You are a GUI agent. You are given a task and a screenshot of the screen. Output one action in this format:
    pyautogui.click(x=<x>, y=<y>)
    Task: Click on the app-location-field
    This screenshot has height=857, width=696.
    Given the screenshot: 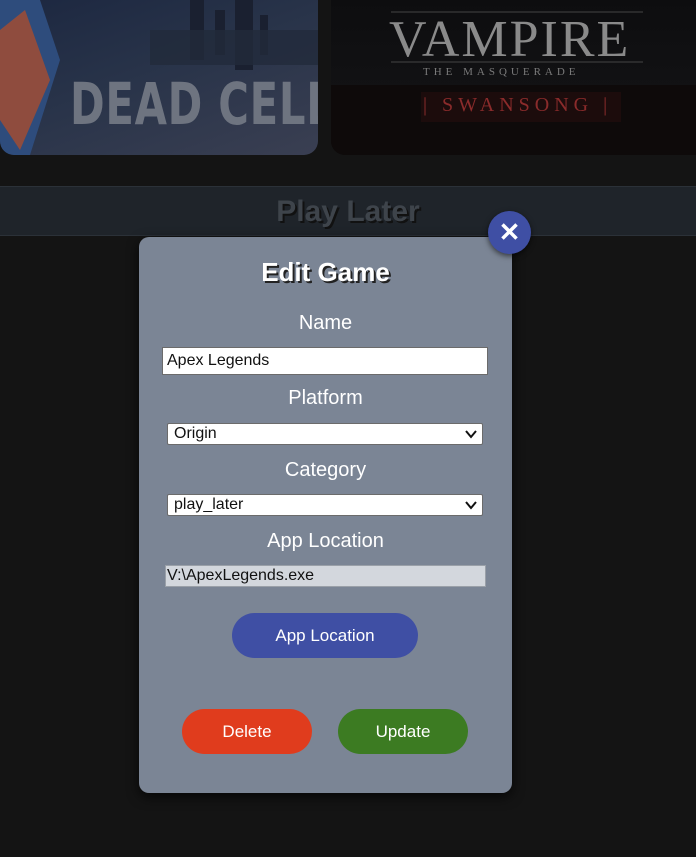 What is the action you would take?
    pyautogui.click(x=325, y=576)
    